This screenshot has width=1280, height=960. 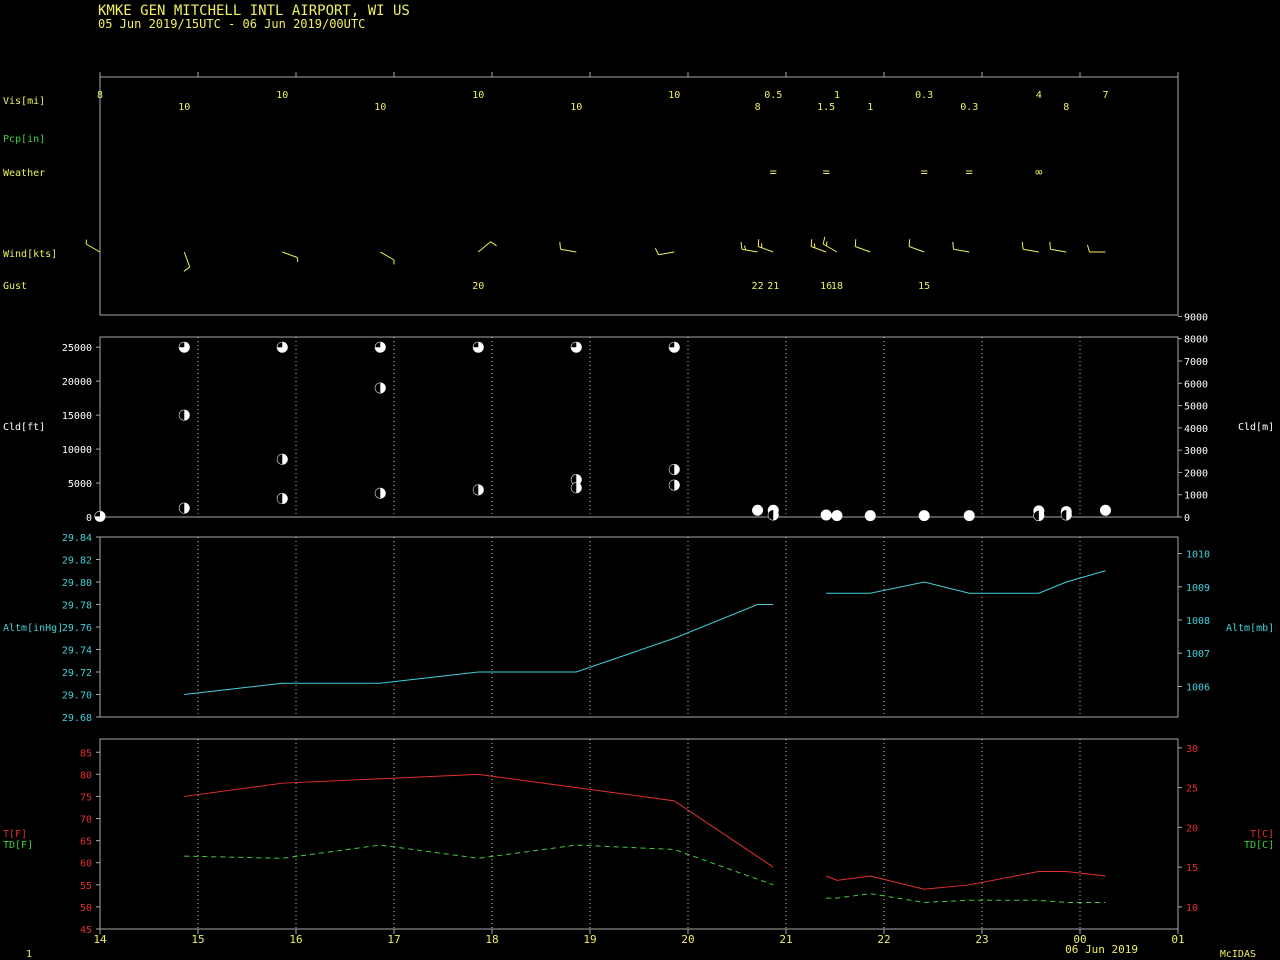 What do you see at coordinates (24, 139) in the screenshot?
I see `pcp-label: Pcp[in]` at bounding box center [24, 139].